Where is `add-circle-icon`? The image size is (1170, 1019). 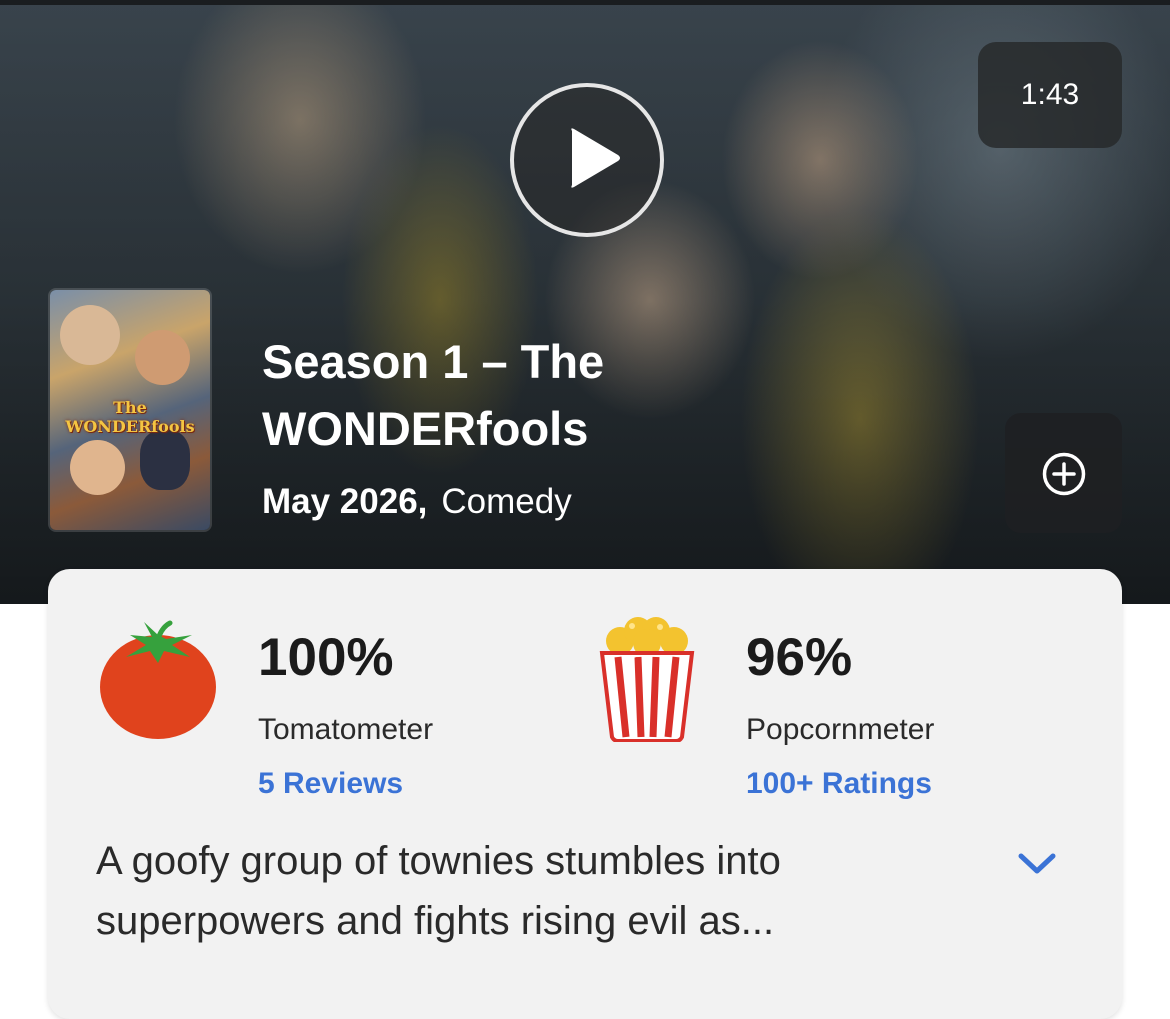
add-circle-icon is located at coordinates (1064, 474).